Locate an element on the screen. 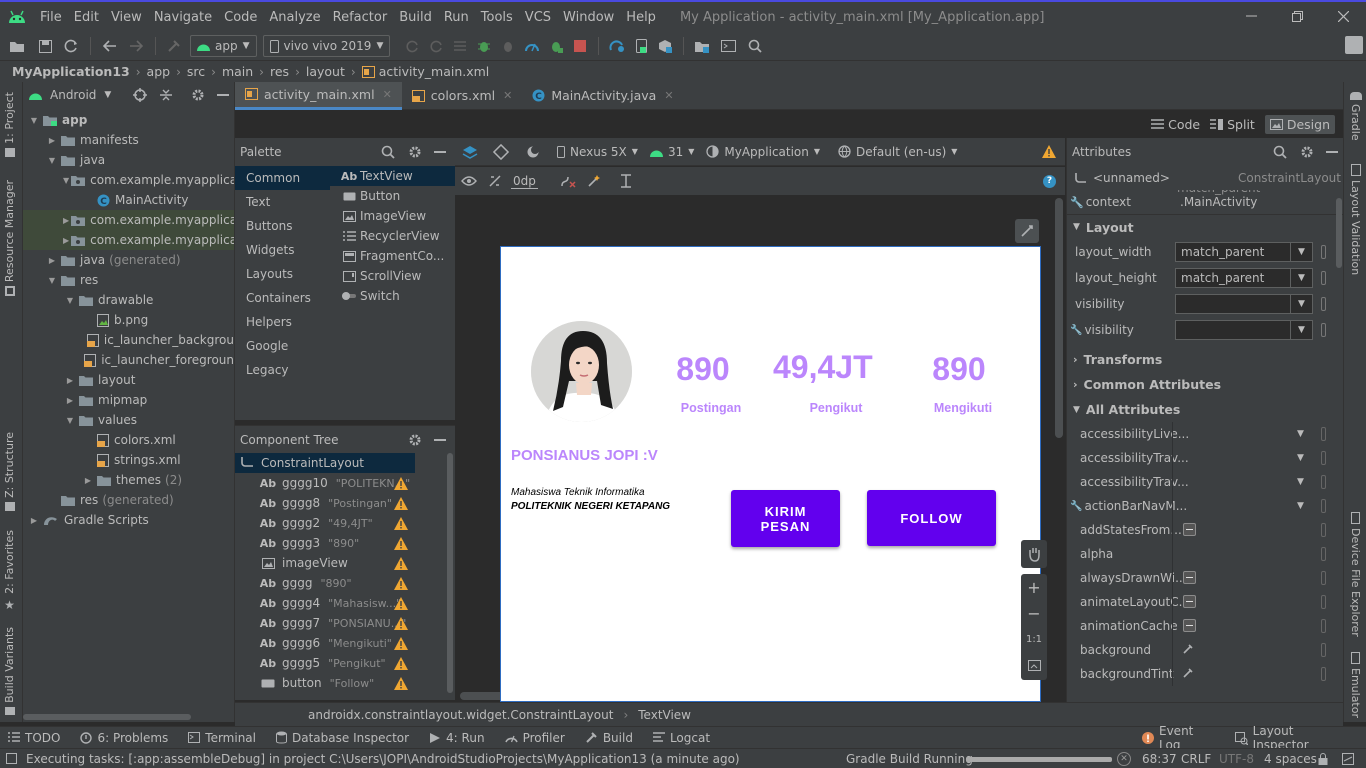 This screenshot has height=768, width=1366. zoom-fit-icon is located at coordinates (1034, 665).